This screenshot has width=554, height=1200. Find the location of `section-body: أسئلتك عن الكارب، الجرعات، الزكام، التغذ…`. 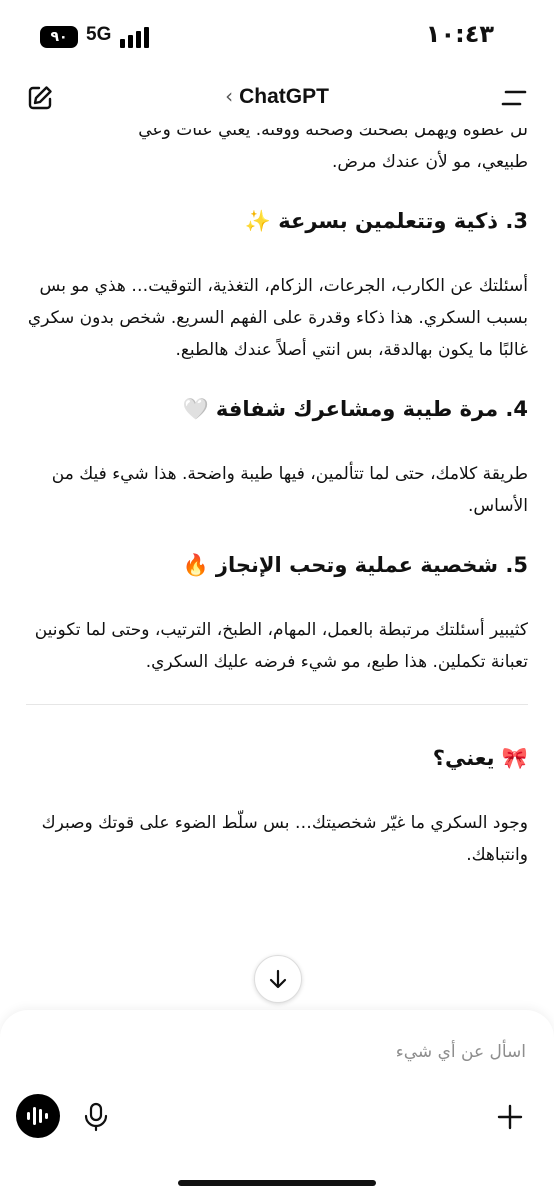

section-body: أسئلتك عن الكارب، الجرعات، الزكام، التغذ… is located at coordinates (277, 318).